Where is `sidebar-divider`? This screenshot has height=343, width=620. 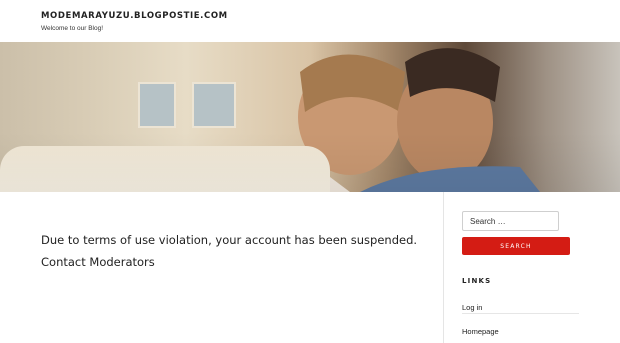 sidebar-divider is located at coordinates (443, 267).